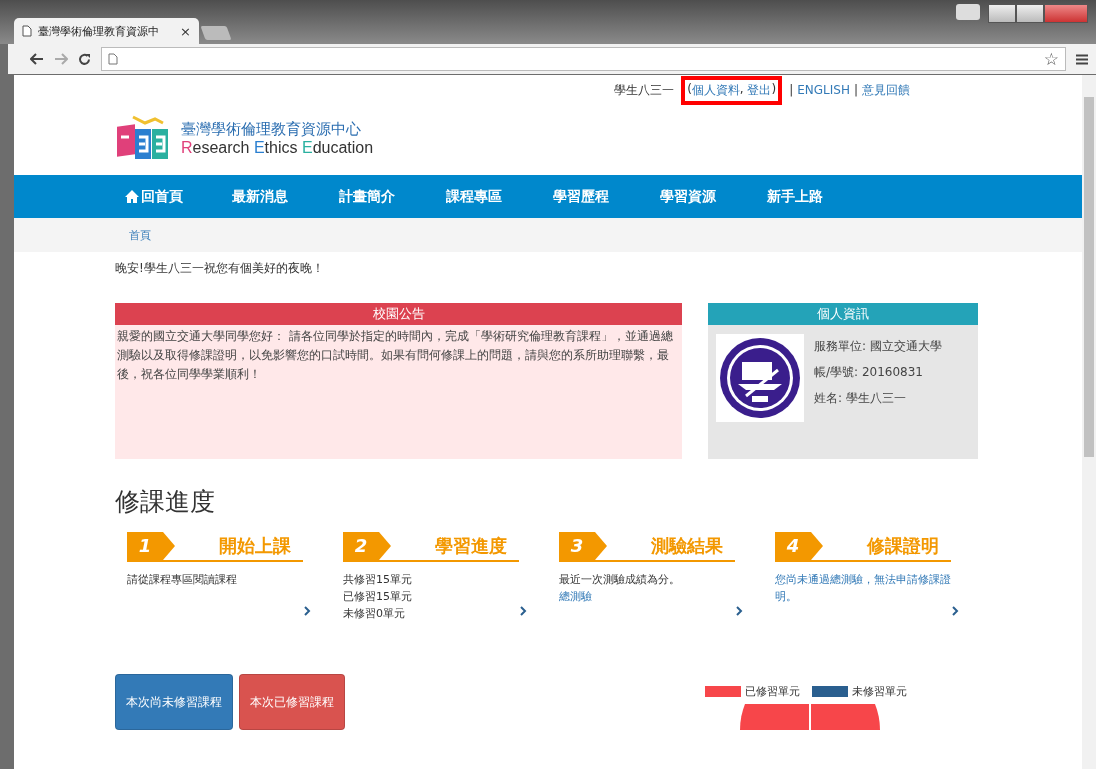  Describe the element at coordinates (499, 196) in the screenshot. I see `nav-item: 課程專區` at that location.